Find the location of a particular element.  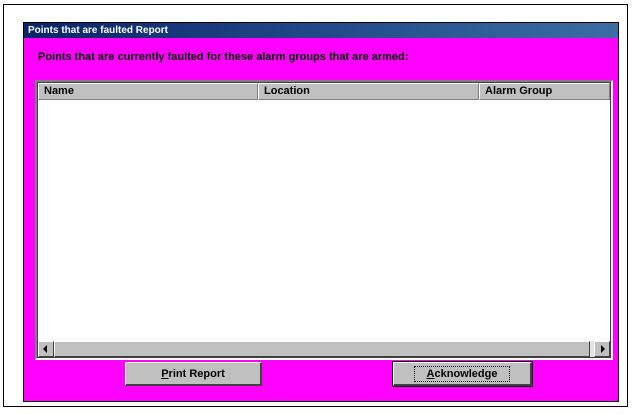

print-report-button: Print Report is located at coordinates (193, 374).